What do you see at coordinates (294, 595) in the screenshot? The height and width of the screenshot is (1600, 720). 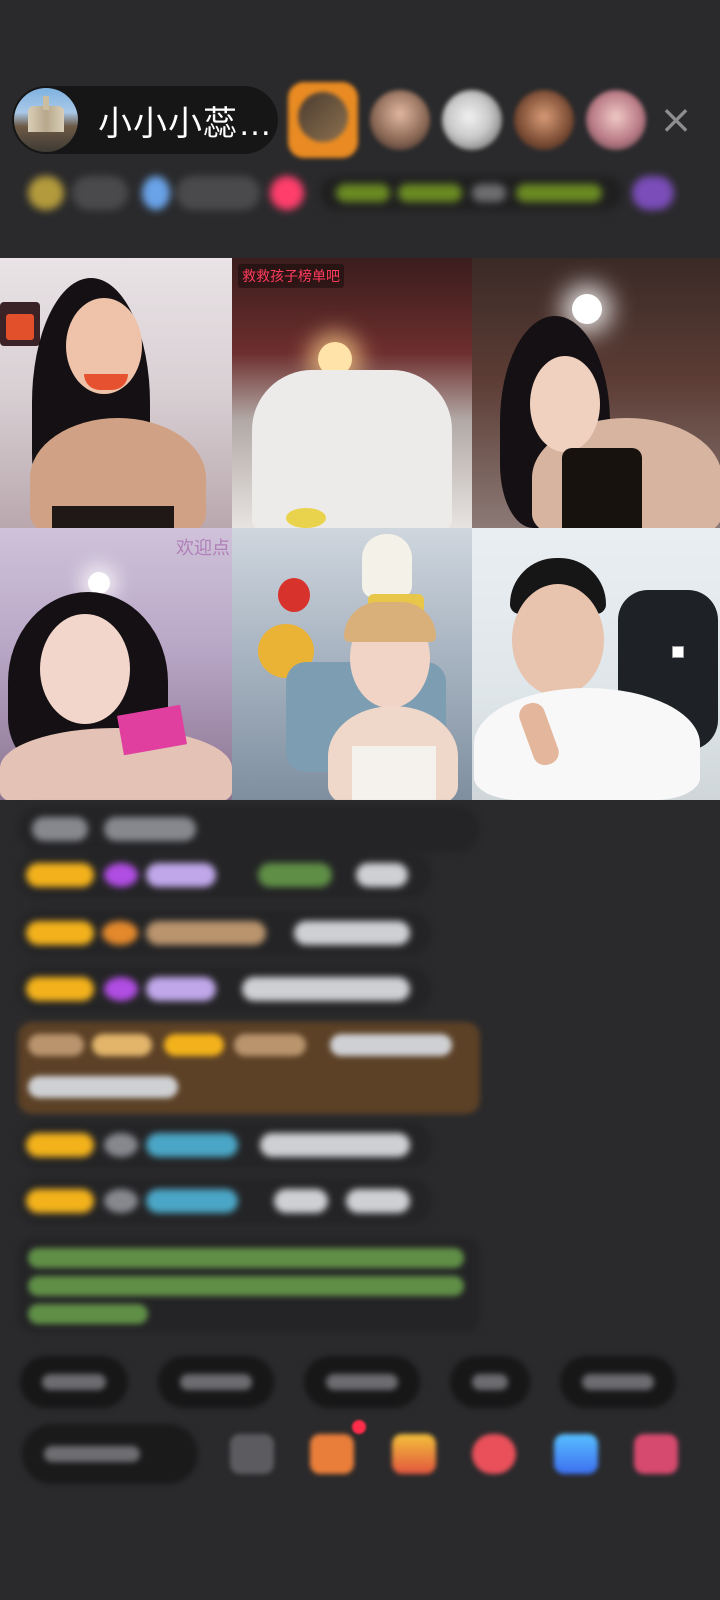 I see `plush-toy` at bounding box center [294, 595].